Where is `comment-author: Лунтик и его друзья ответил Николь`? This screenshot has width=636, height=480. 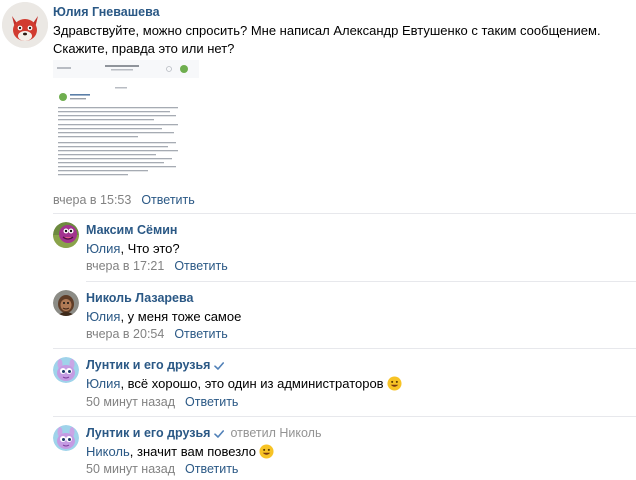
comment-author: Лунтик и его друзья ответил Николь is located at coordinates (203, 433).